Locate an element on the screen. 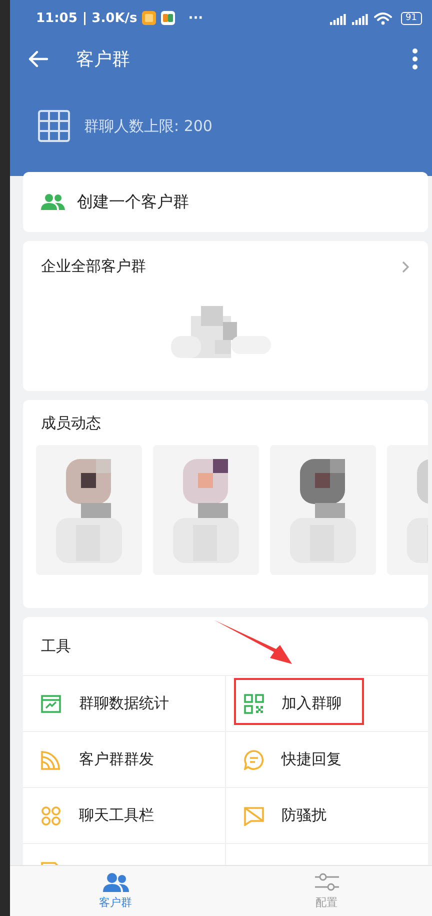 This screenshot has width=432, height=916. create-group-button: 创建一个客户群 is located at coordinates (225, 202).